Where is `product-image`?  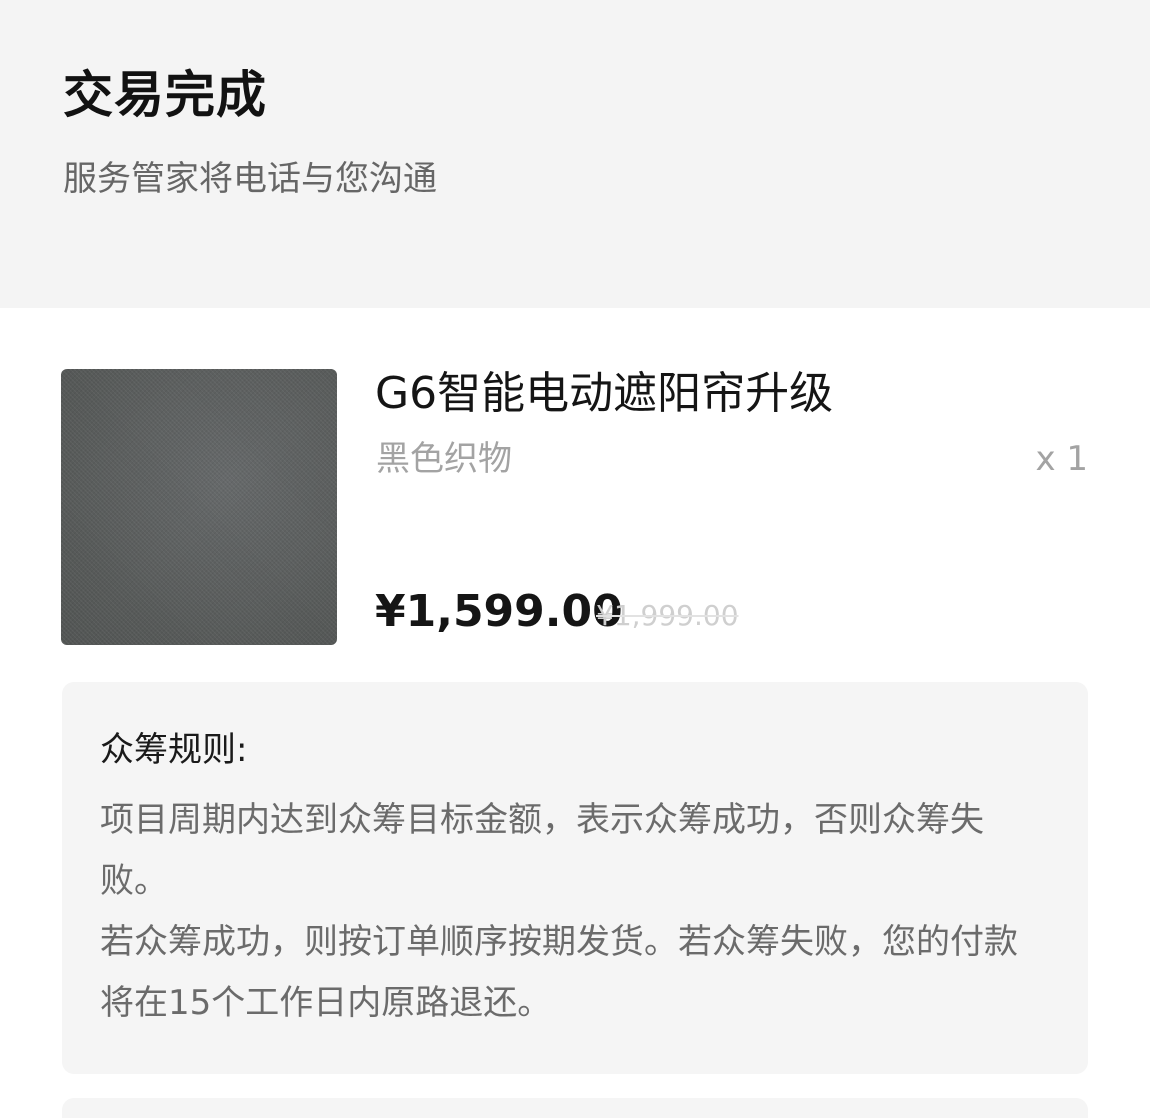
product-image is located at coordinates (199, 507).